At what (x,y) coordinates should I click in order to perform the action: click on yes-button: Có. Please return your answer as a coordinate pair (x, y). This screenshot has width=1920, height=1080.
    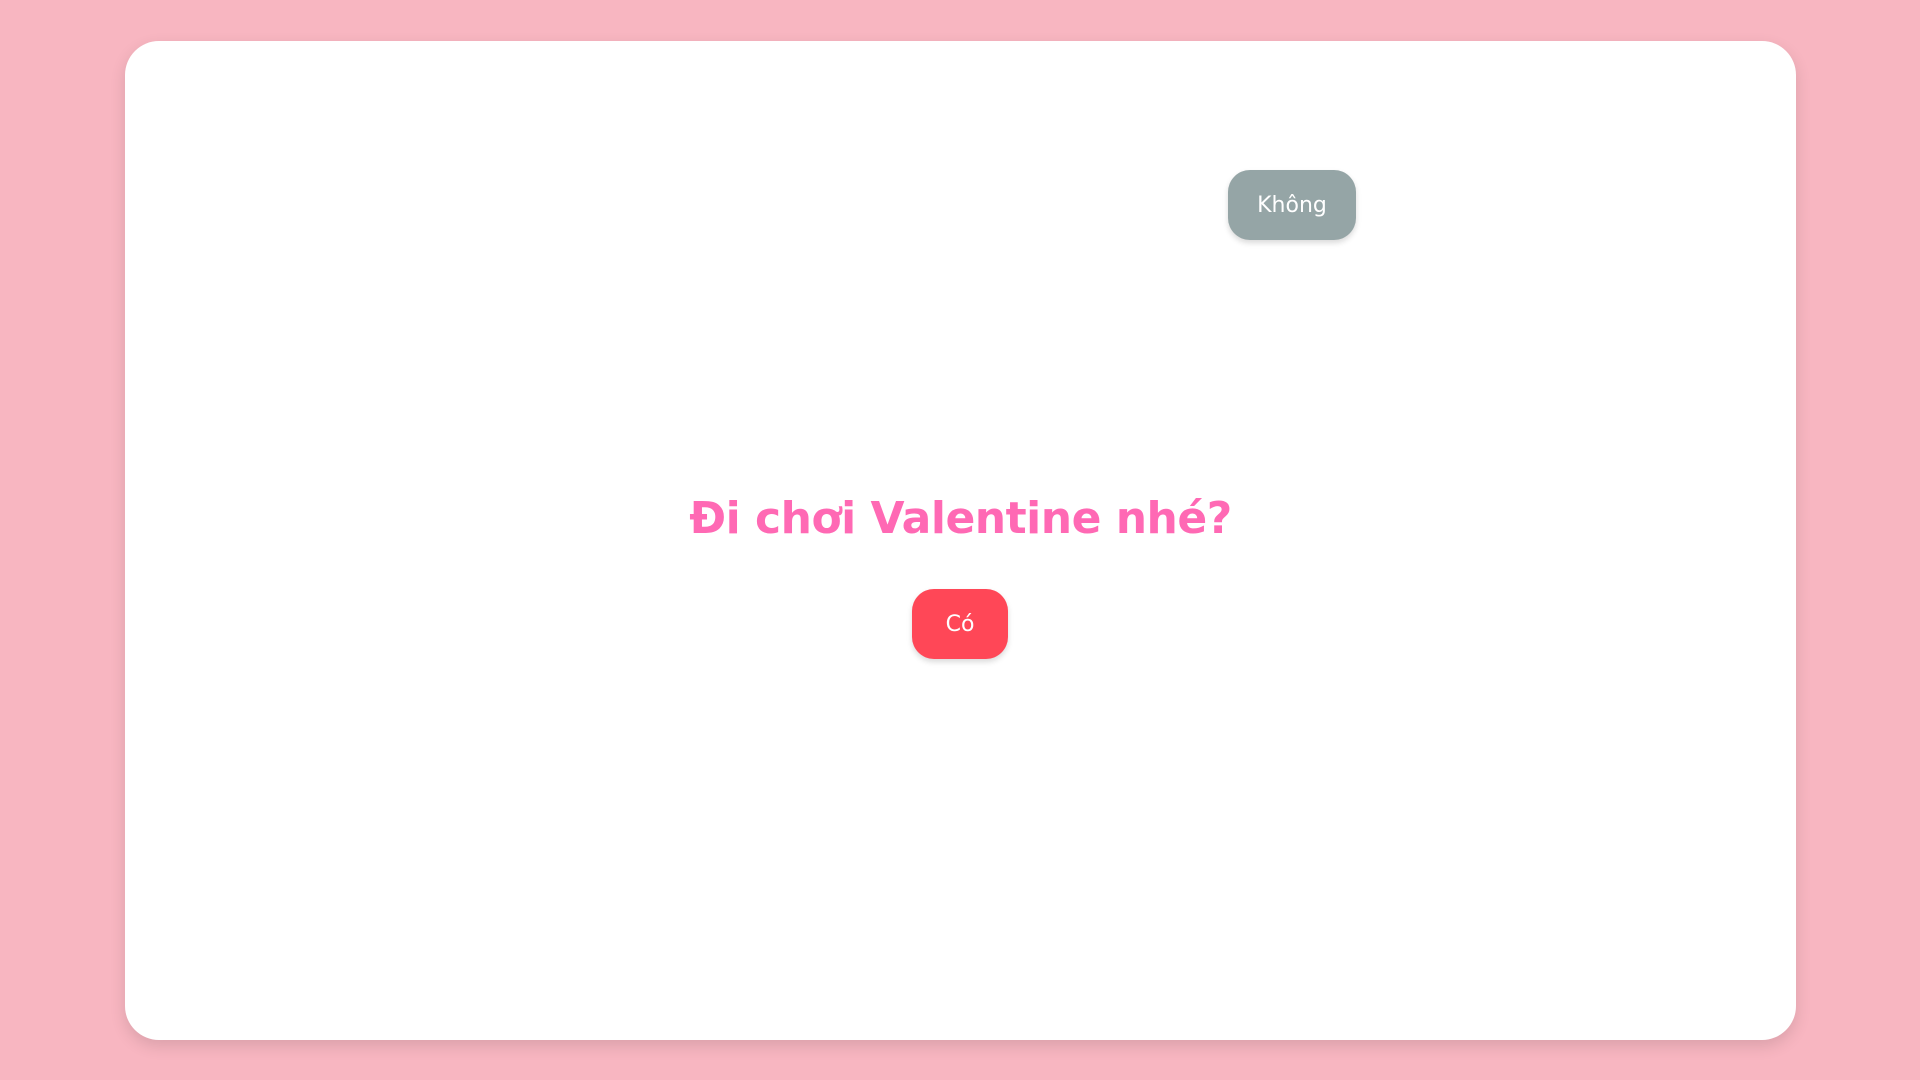
    Looking at the image, I should click on (960, 624).